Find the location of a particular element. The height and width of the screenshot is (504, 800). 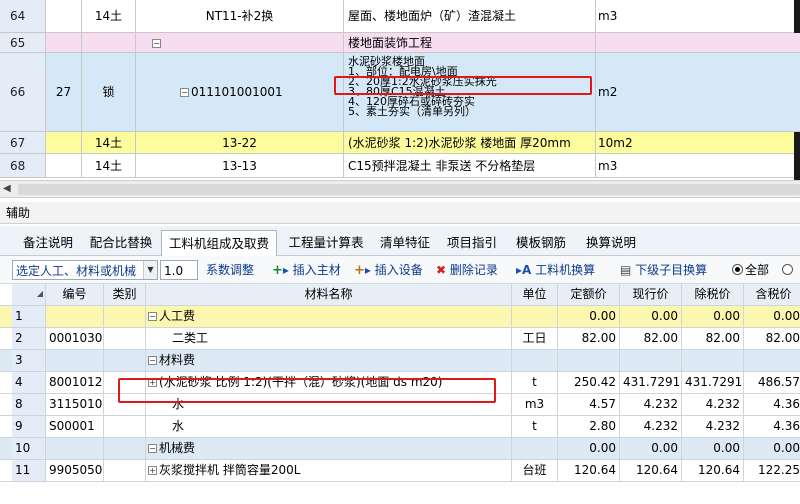

delete-record-button: ✖ 删除记录 is located at coordinates (467, 270).